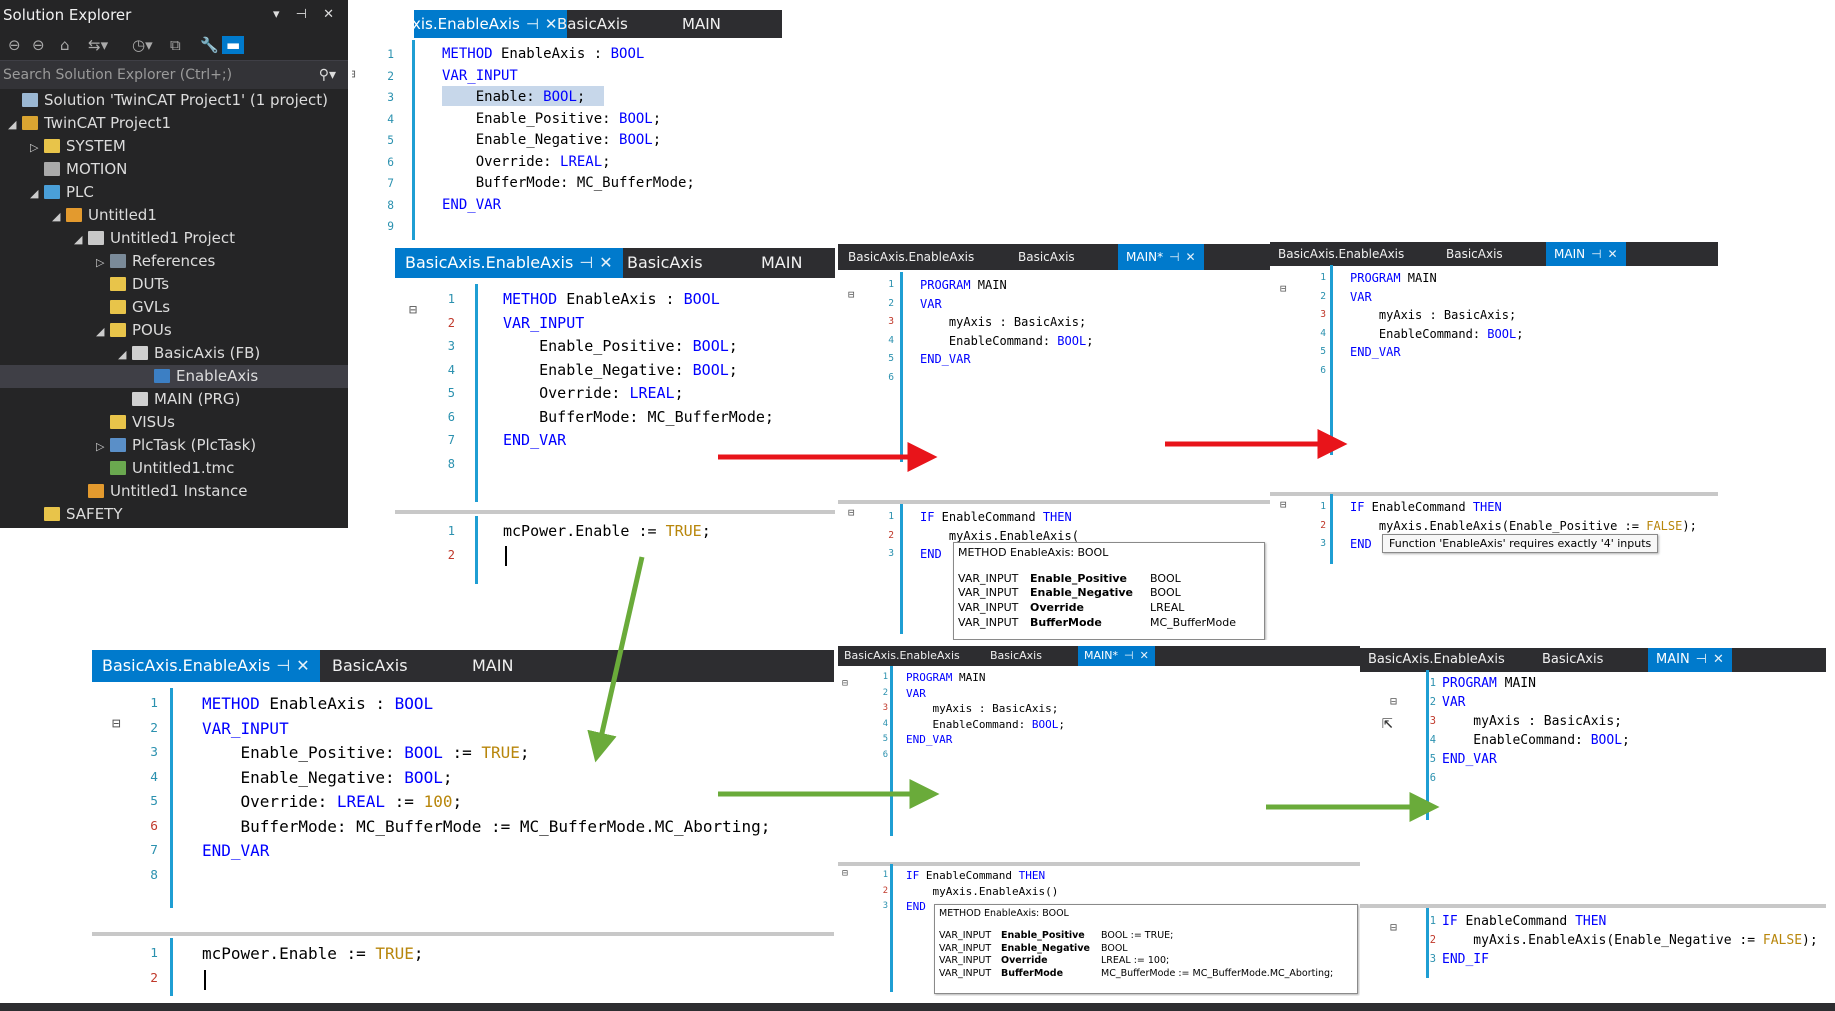 This screenshot has height=1011, width=1835. What do you see at coordinates (616, 659) in the screenshot?
I see `green-arrow-down` at bounding box center [616, 659].